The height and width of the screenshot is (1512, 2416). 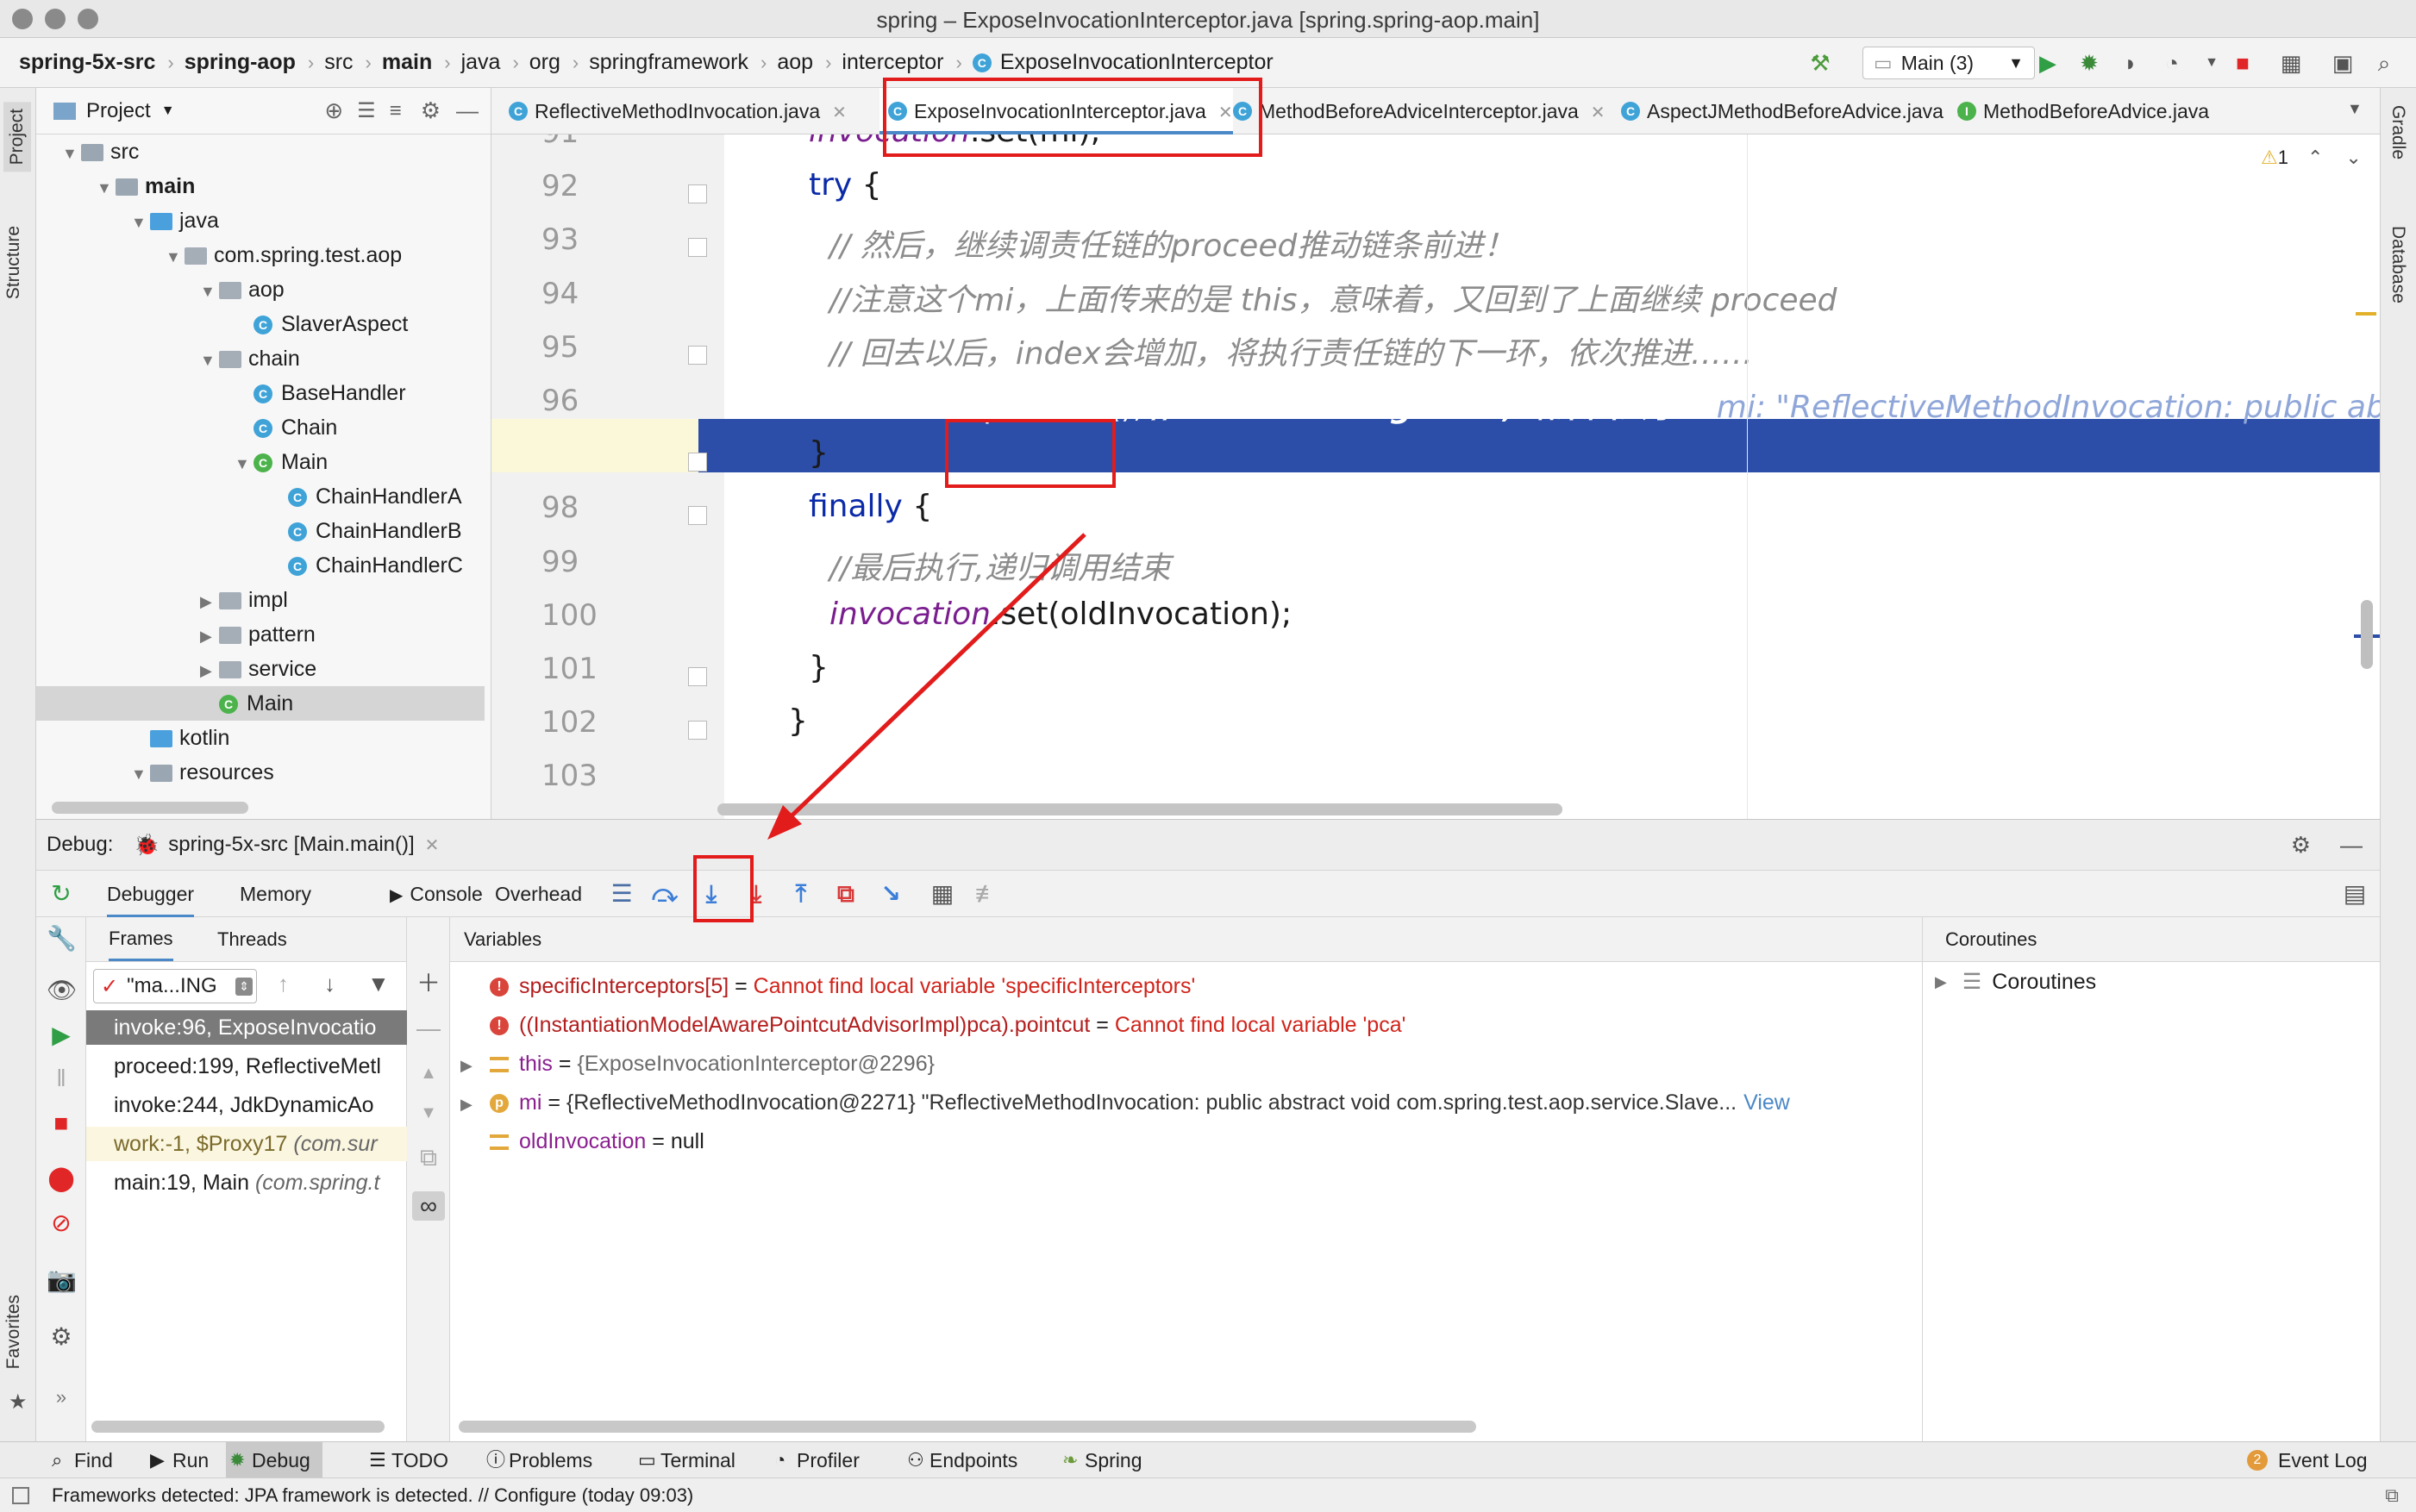 I want to click on gear-icon: ⚙, so click(x=431, y=110).